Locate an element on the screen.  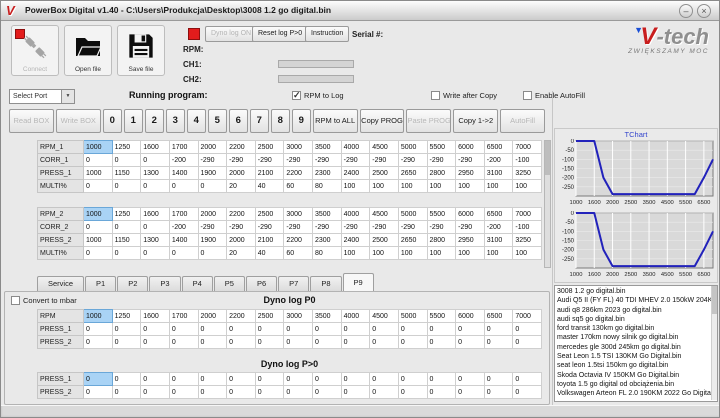
table-cell: 2500 is located at coordinates (269, 214).